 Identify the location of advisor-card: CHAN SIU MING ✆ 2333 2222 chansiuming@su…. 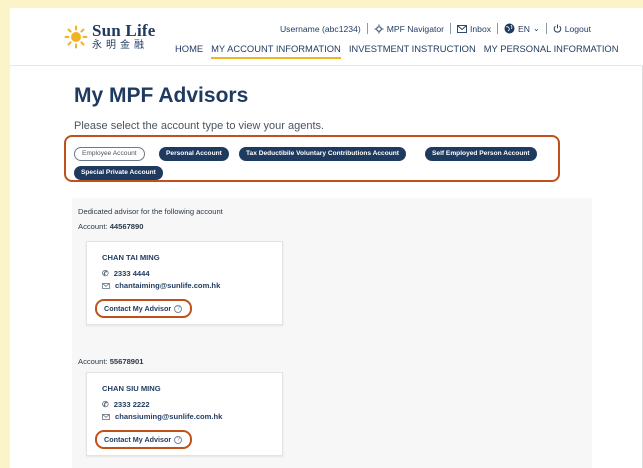
(184, 414).